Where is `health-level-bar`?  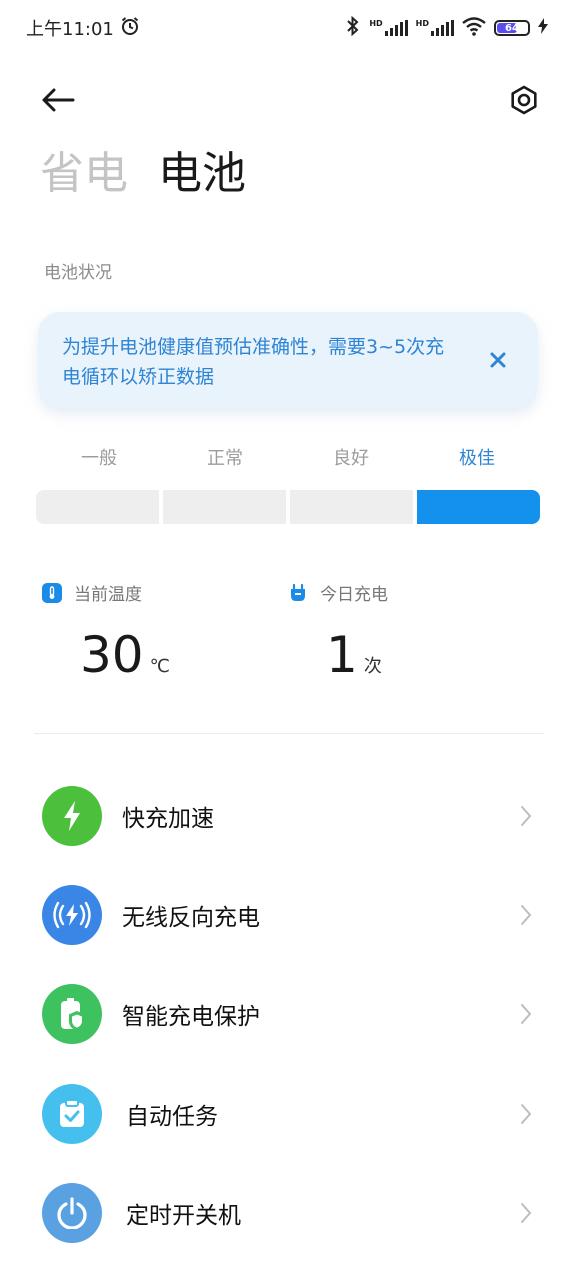 health-level-bar is located at coordinates (288, 507).